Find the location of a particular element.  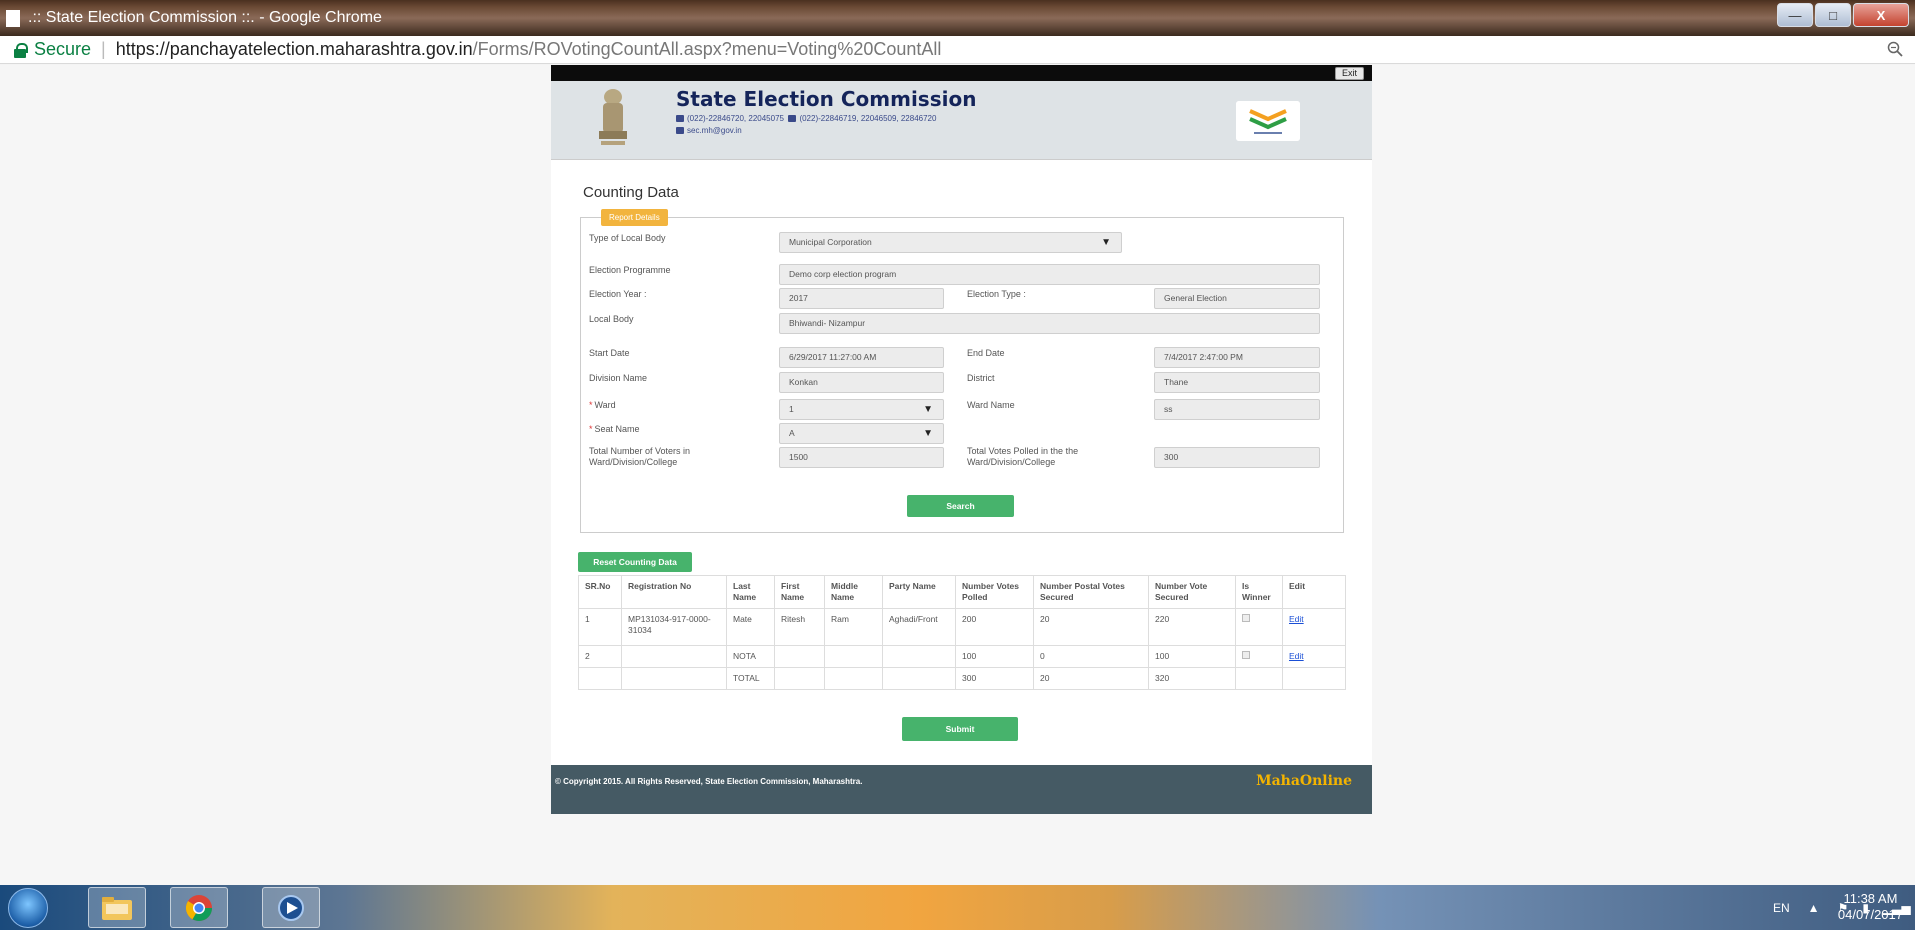

page-icon is located at coordinates (13, 18).